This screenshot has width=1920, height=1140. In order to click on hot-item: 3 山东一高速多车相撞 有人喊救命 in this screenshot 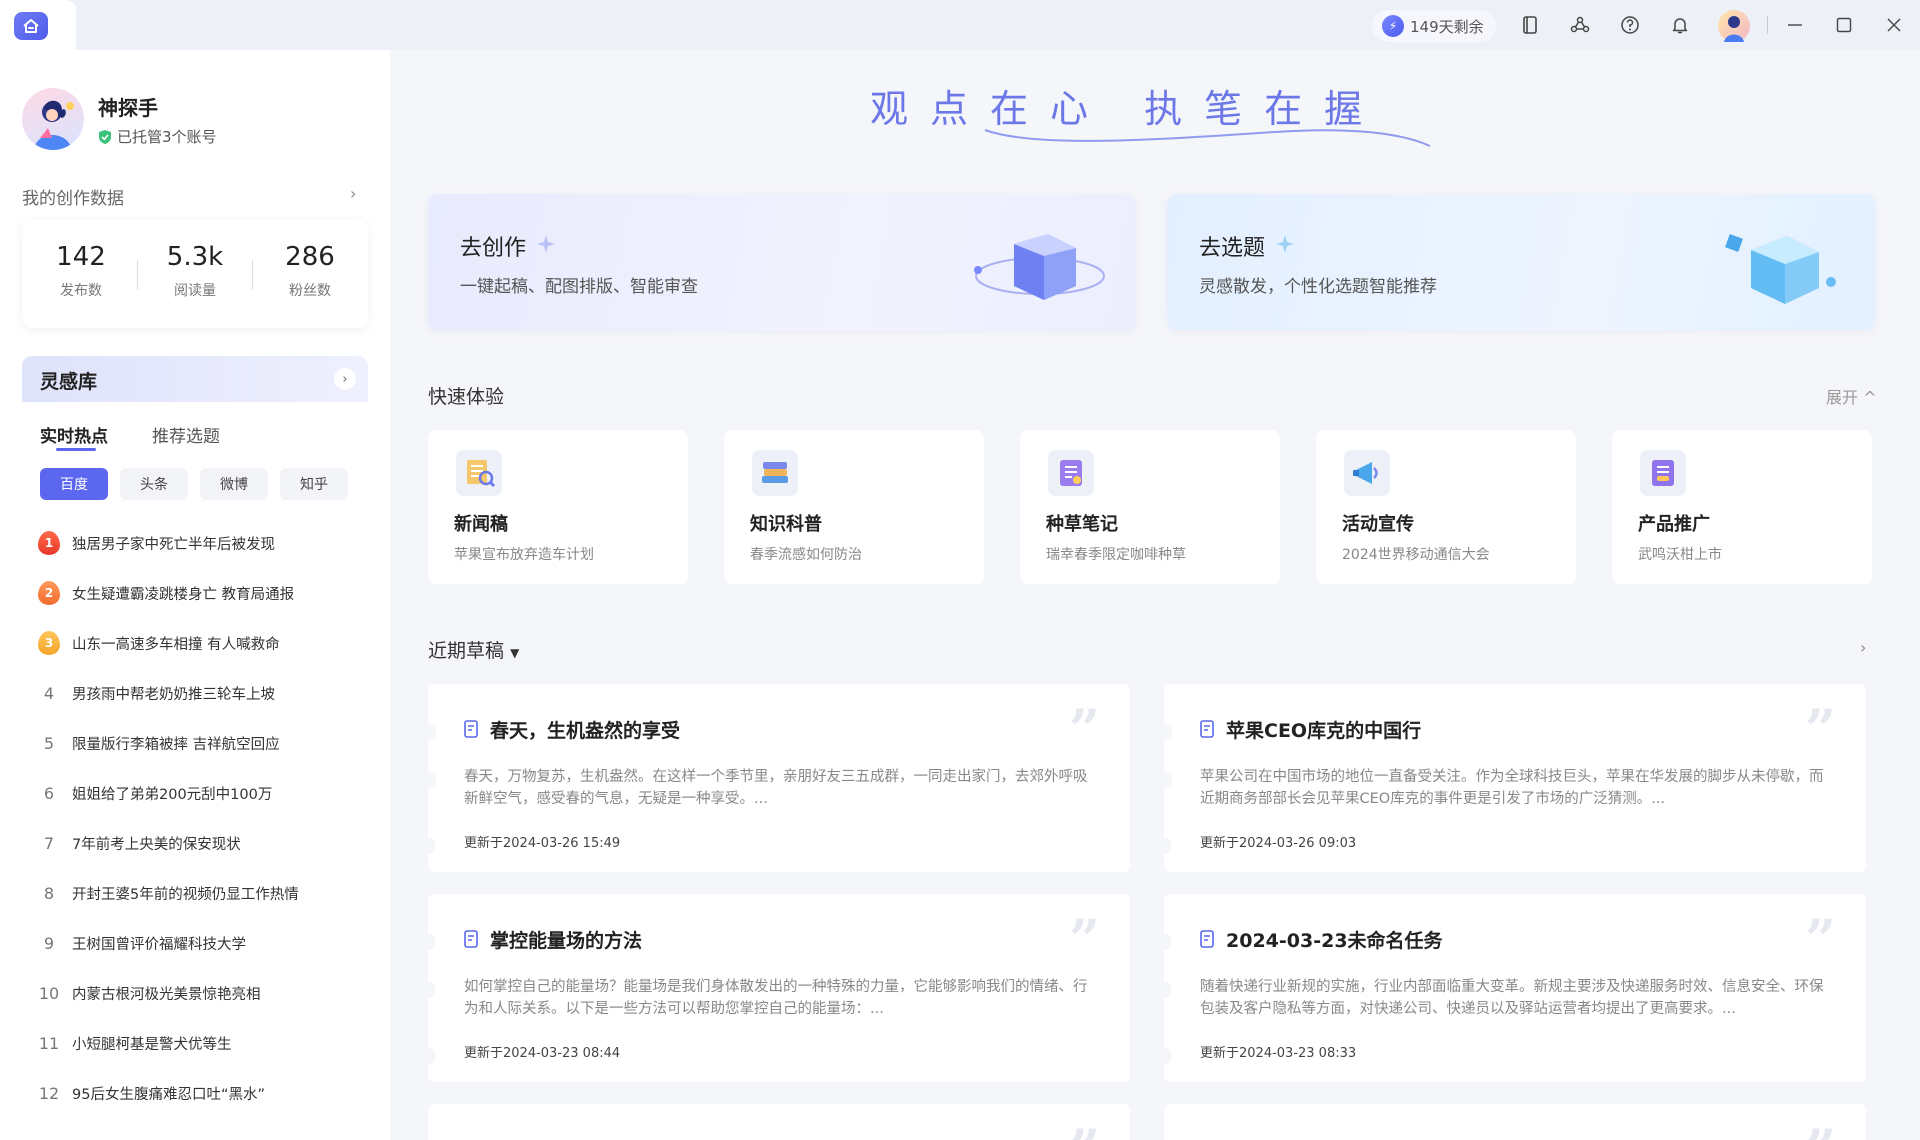, I will do `click(198, 643)`.